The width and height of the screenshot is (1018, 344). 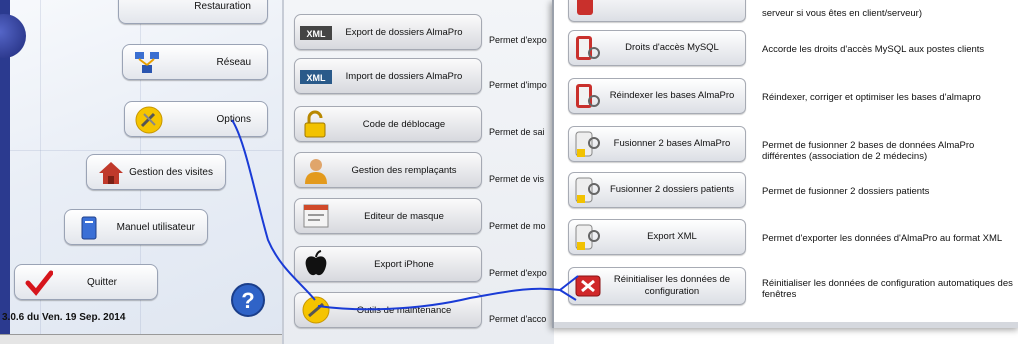 I want to click on restauration-label: Restauration, so click(x=222, y=6).